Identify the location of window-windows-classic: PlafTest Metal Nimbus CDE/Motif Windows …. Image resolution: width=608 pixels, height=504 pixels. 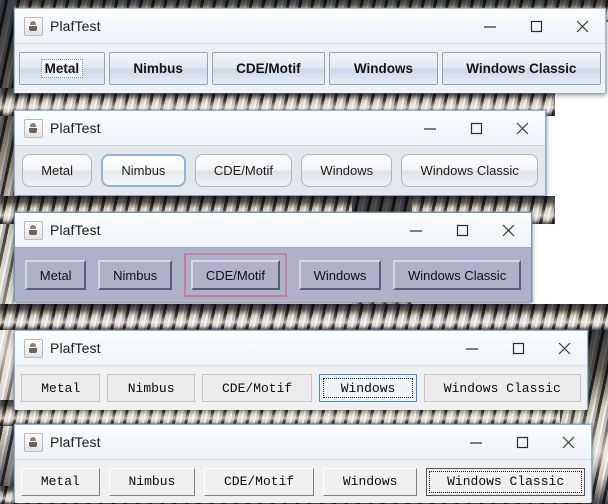
(303, 463).